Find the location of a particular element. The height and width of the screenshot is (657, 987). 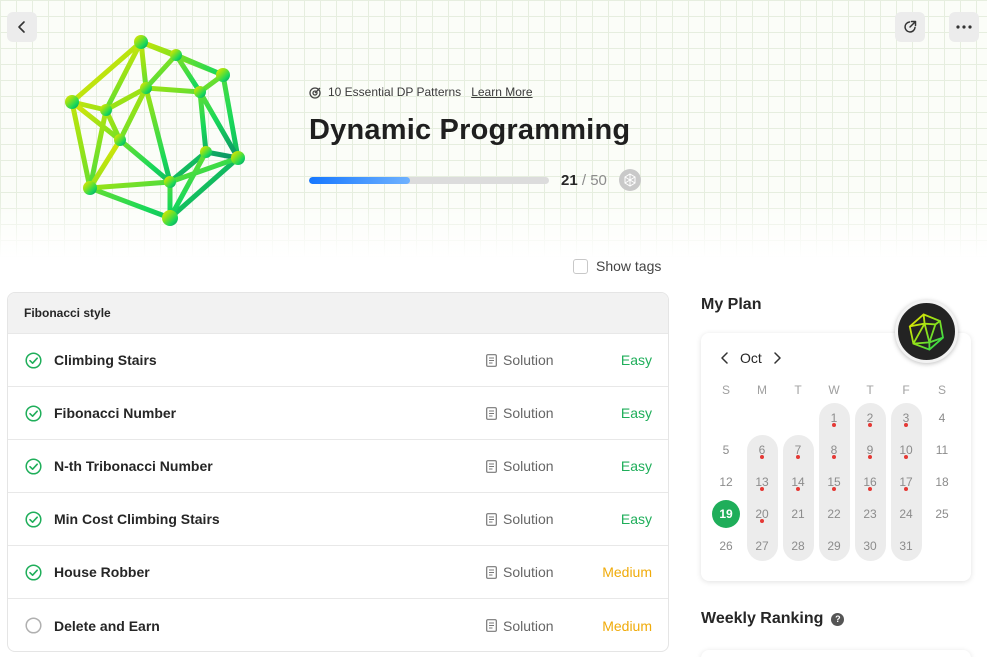

calendar-day: 27 is located at coordinates (762, 546).